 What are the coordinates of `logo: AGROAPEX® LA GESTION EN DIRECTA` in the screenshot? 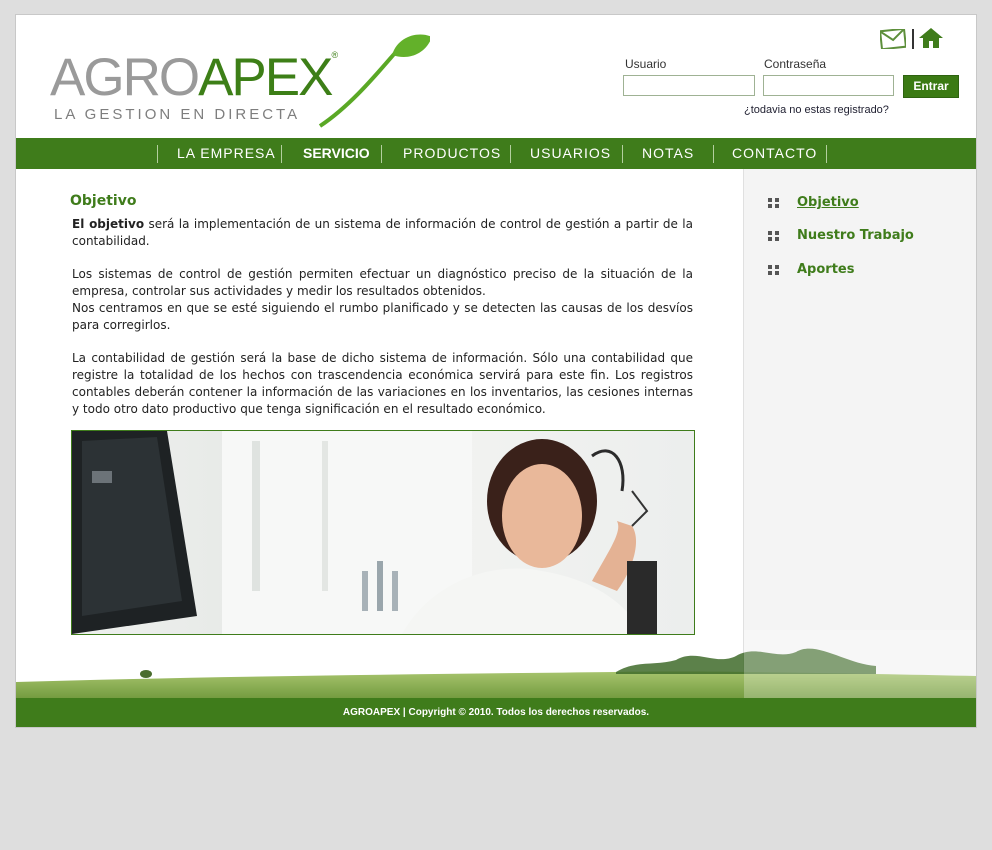 It's located at (240, 81).